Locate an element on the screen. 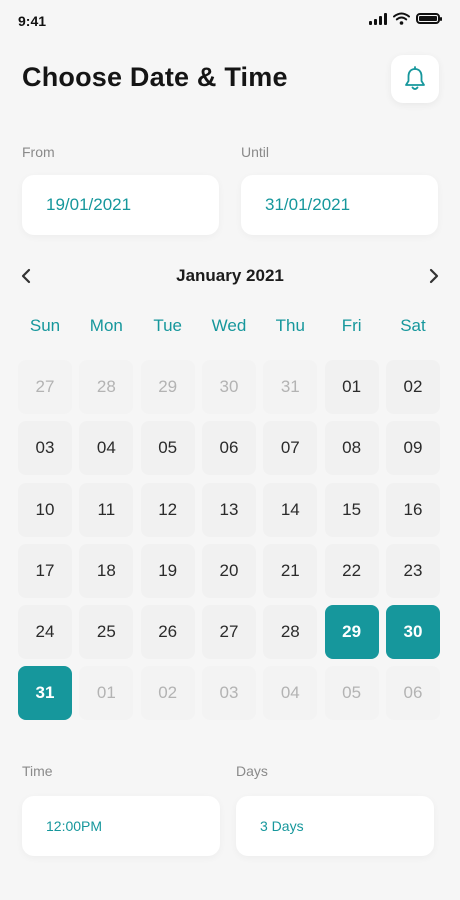 The width and height of the screenshot is (460, 900). until-label: Until is located at coordinates (255, 152).